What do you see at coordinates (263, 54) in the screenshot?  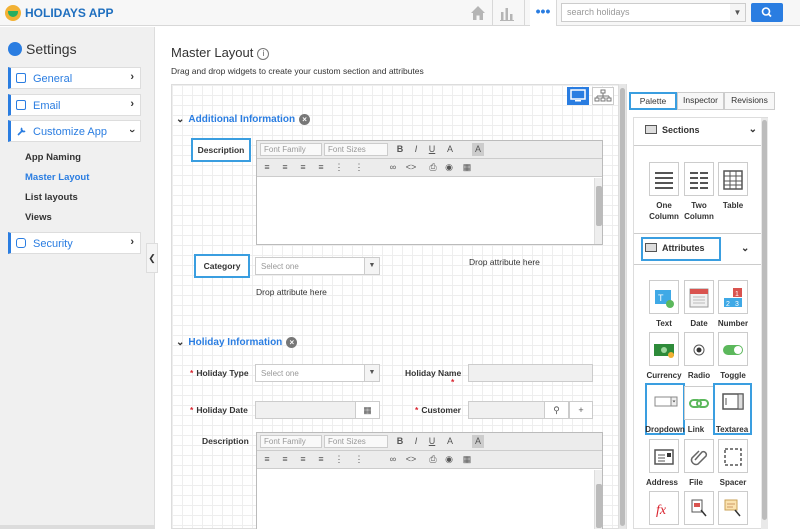 I see `info-icon: i` at bounding box center [263, 54].